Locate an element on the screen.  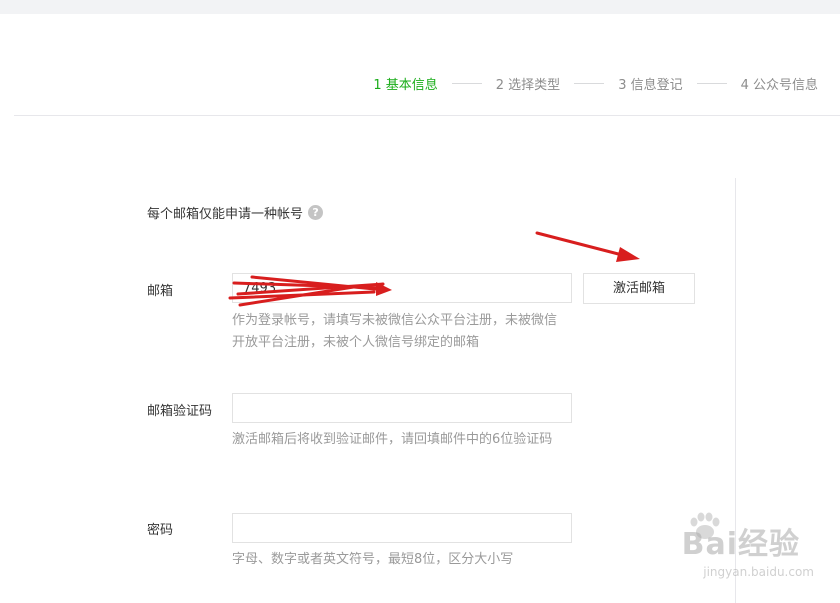
progress-steps: 1 基本信息 2 选择类型 3 信息登记 4 公众号信息 is located at coordinates (595, 83).